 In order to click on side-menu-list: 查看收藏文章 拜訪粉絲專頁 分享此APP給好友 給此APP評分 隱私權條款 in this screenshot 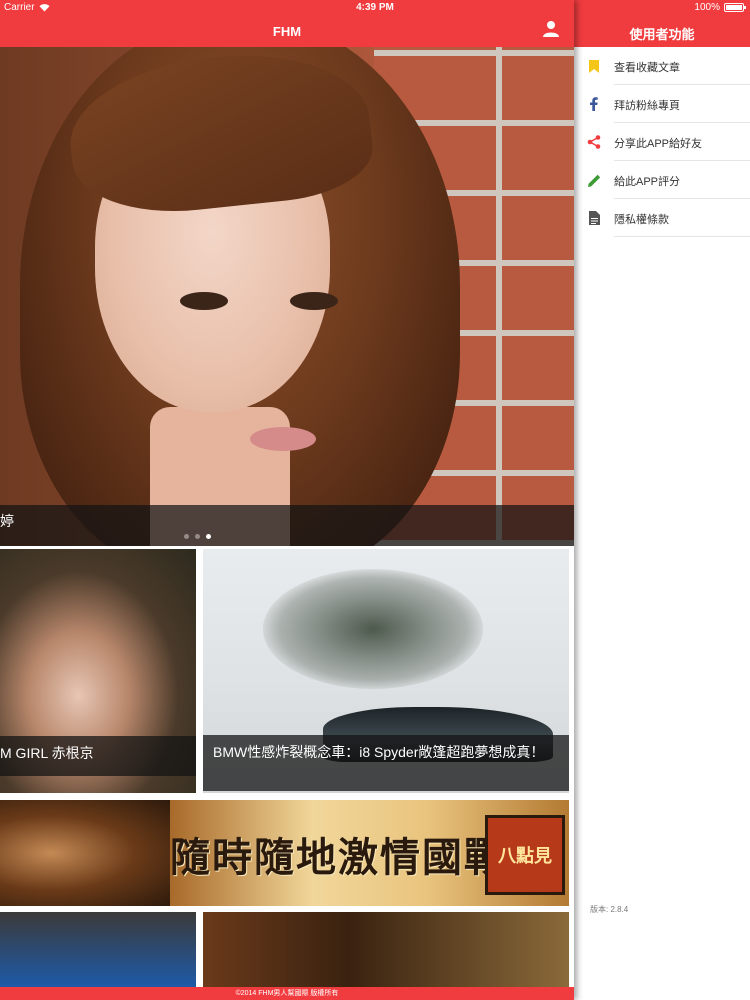, I will do `click(662, 142)`.